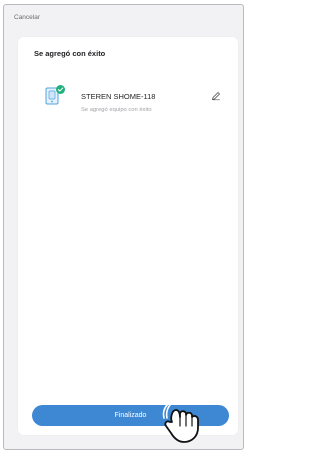 The image size is (320, 454). I want to click on cancel-button: Cancelar, so click(27, 17).